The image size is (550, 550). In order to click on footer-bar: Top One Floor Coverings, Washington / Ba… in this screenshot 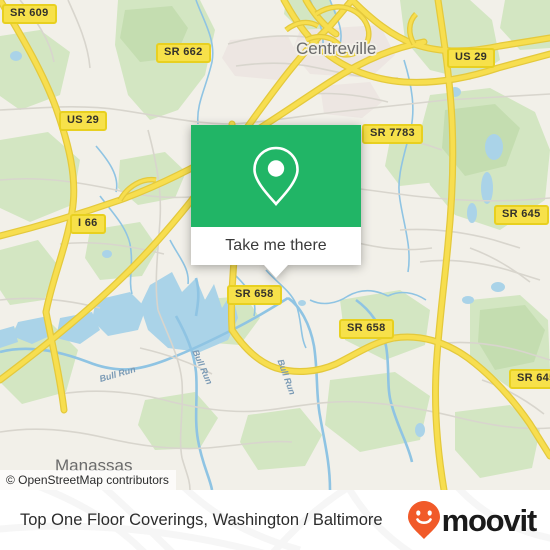, I will do `click(275, 520)`.